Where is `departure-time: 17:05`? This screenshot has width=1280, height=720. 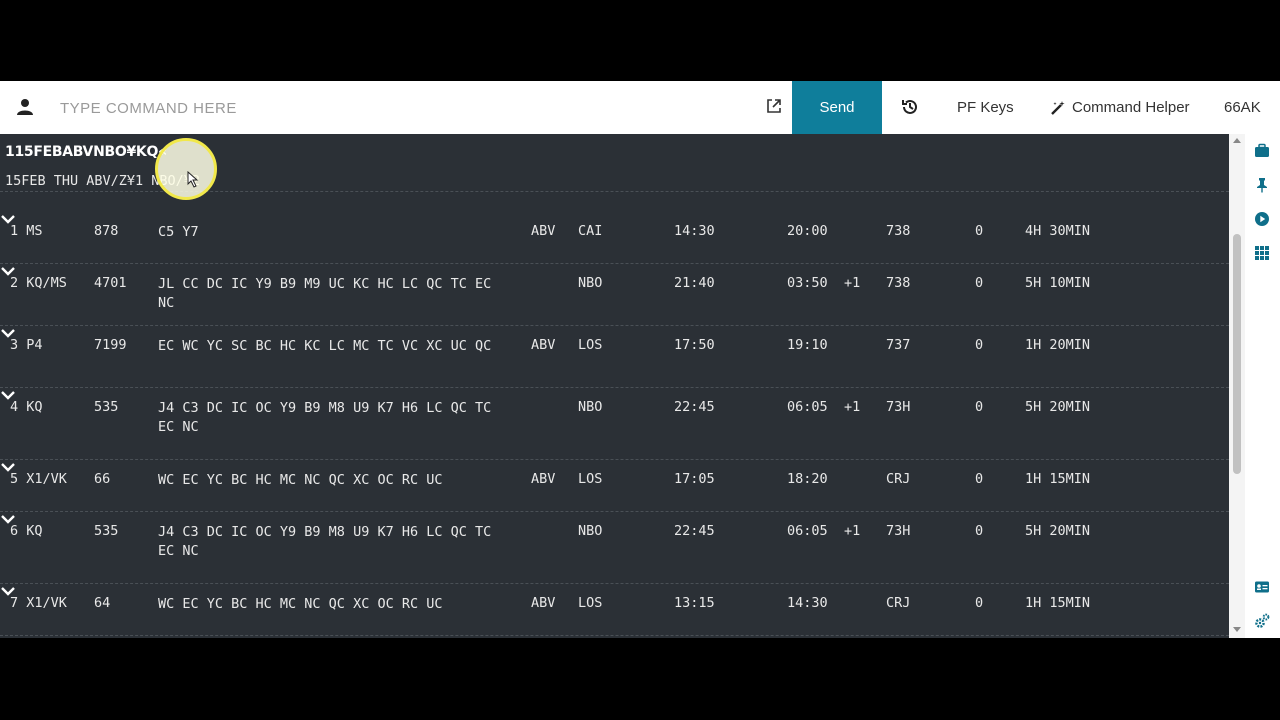
departure-time: 17:05 is located at coordinates (694, 479).